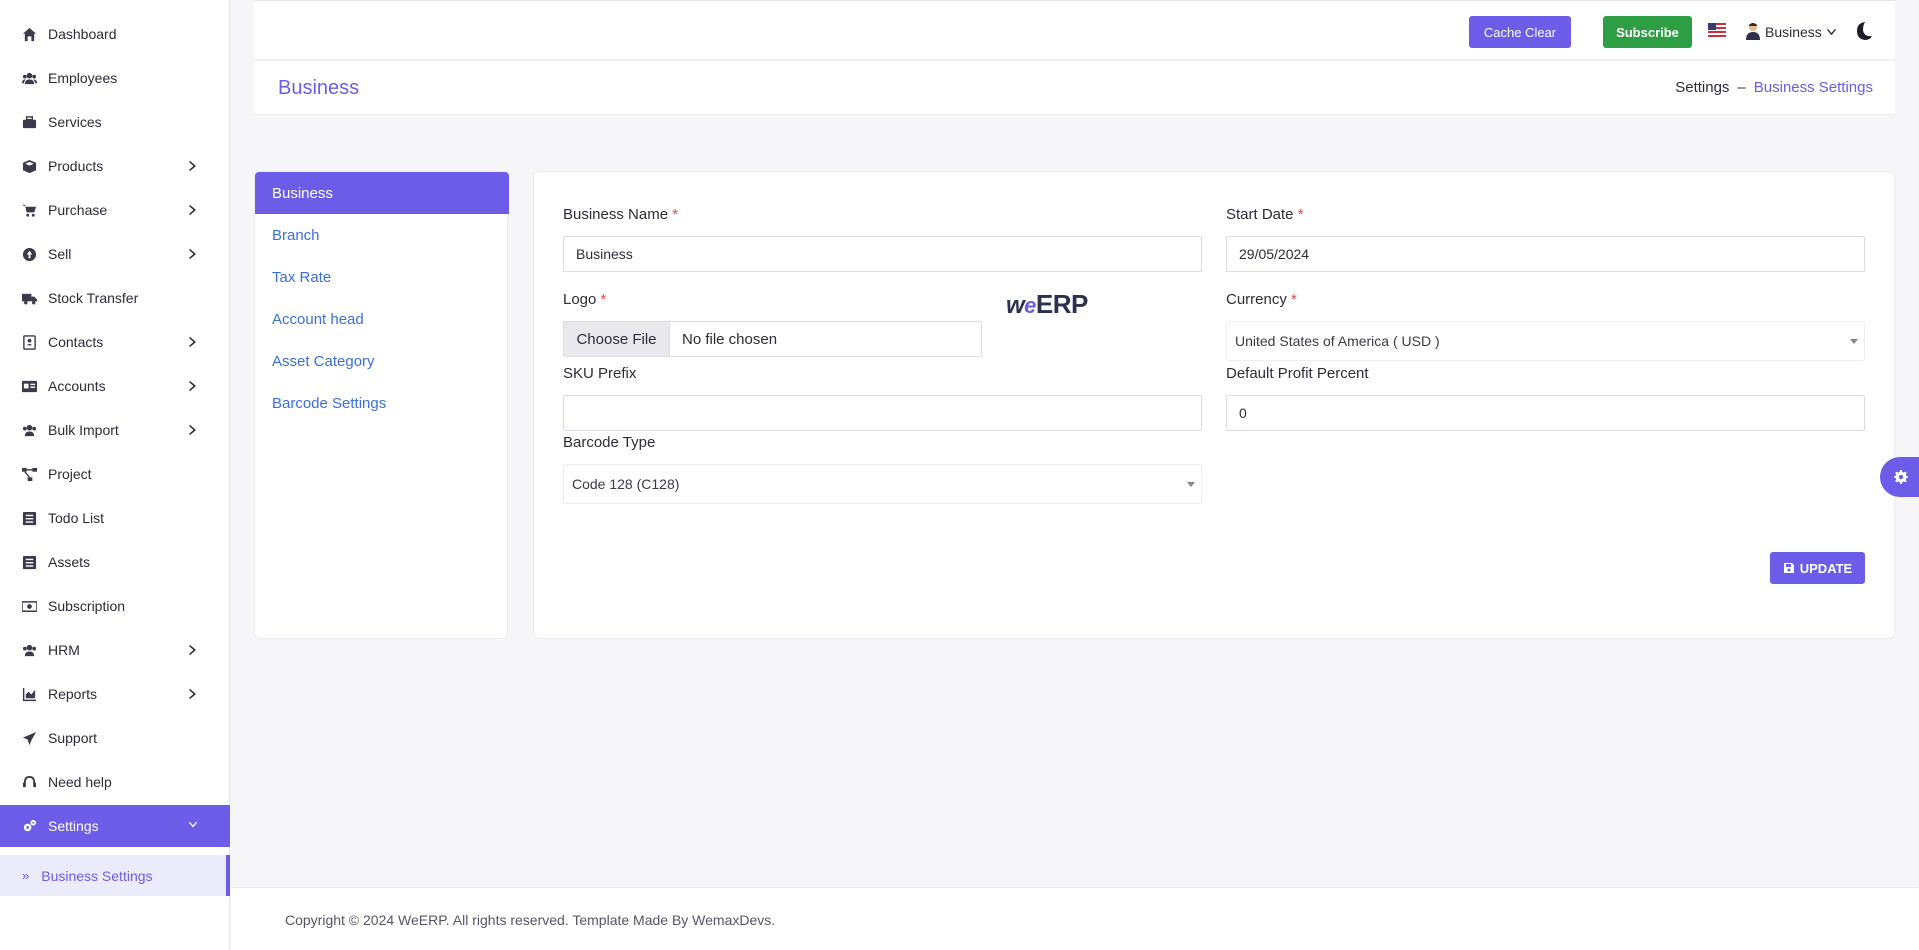 The image size is (1919, 950). I want to click on settings-menu-branch: Branch, so click(382, 235).